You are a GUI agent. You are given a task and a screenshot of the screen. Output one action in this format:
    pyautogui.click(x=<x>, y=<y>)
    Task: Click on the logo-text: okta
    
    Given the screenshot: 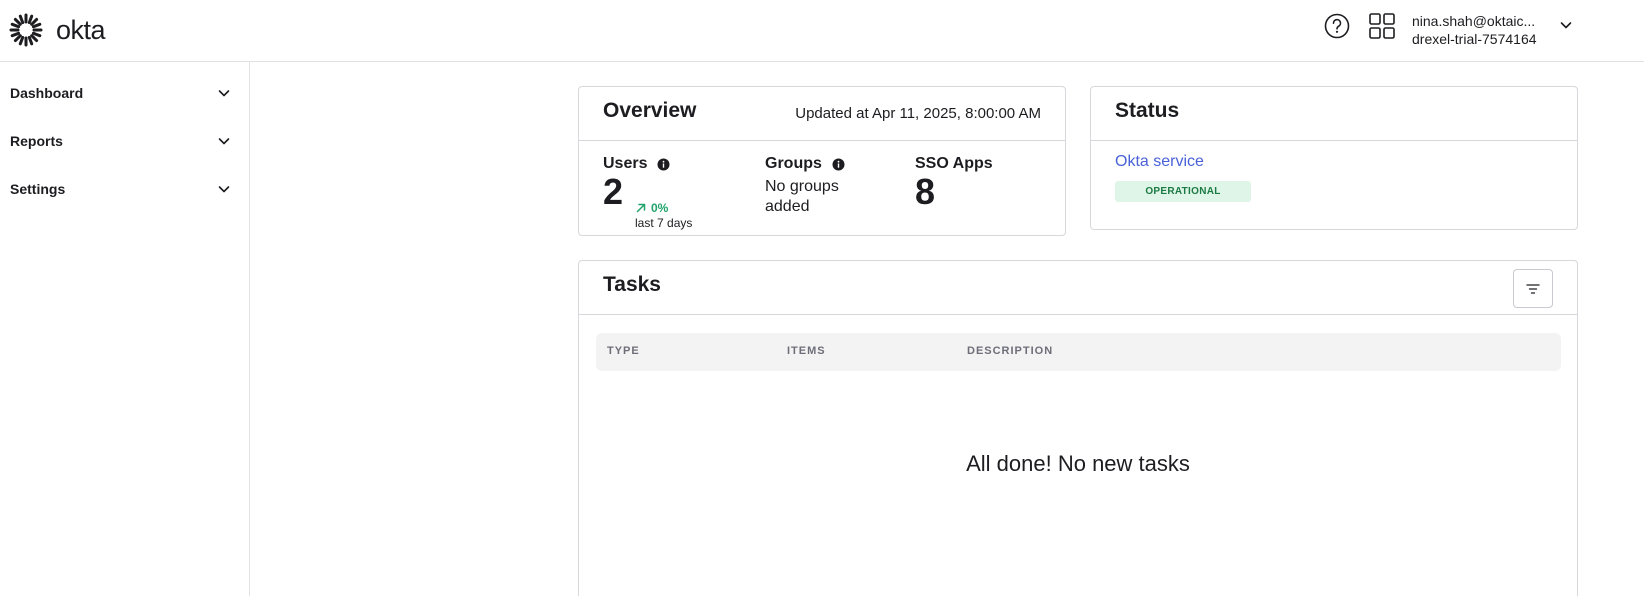 What is the action you would take?
    pyautogui.click(x=81, y=29)
    